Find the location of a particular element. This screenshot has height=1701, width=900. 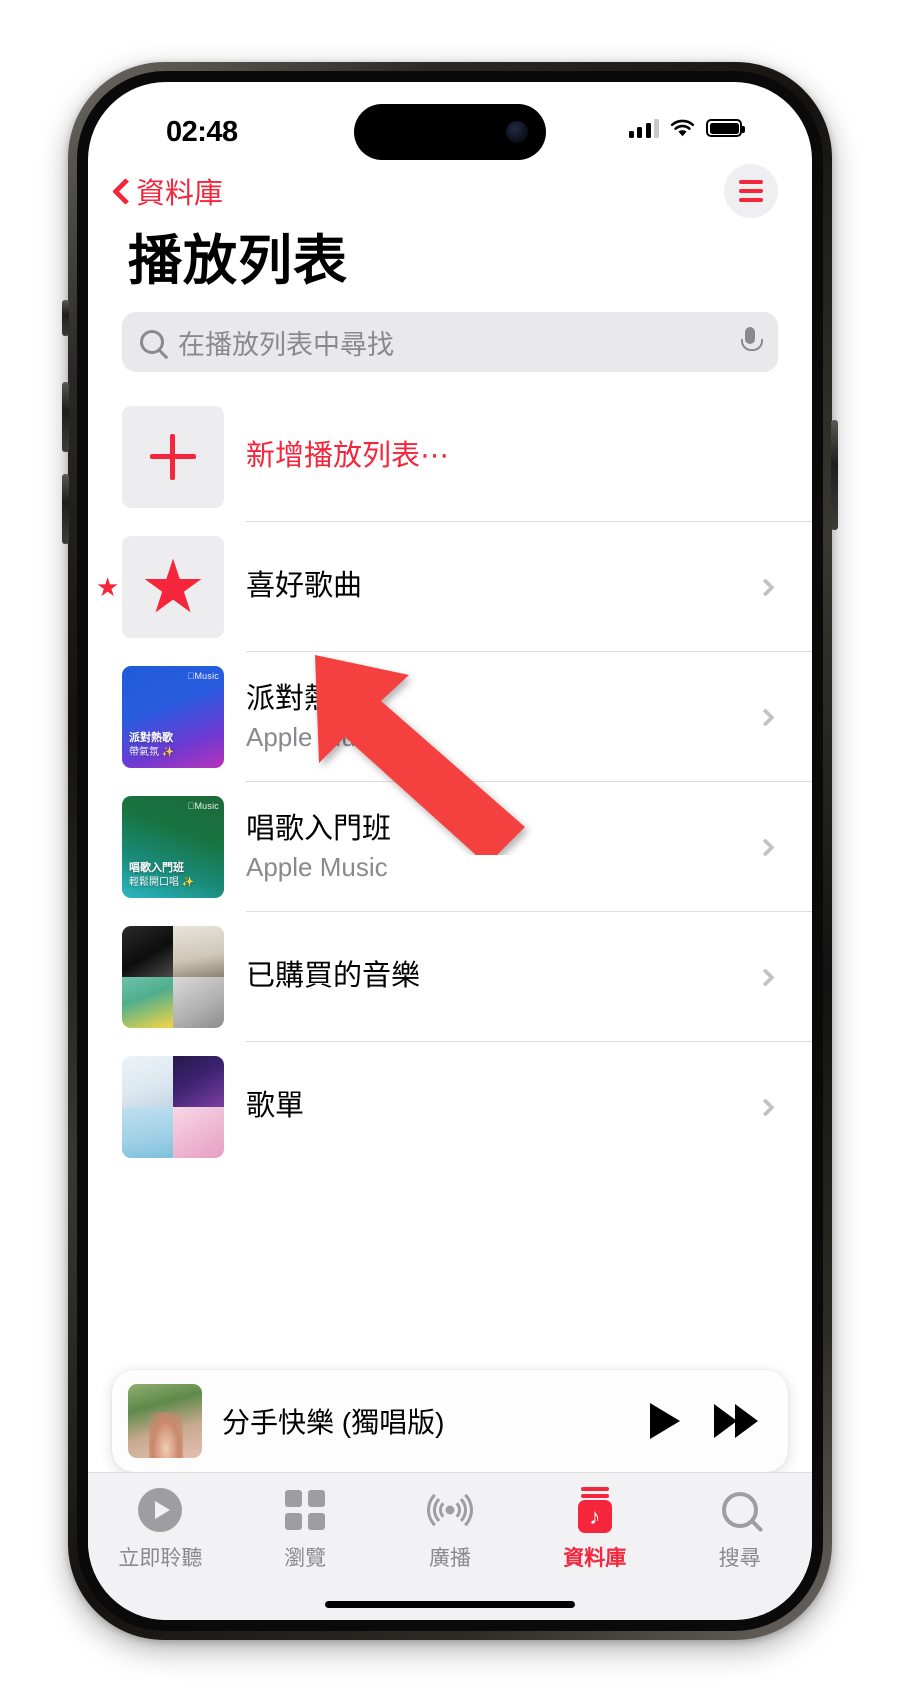

plus-icon is located at coordinates (173, 457).